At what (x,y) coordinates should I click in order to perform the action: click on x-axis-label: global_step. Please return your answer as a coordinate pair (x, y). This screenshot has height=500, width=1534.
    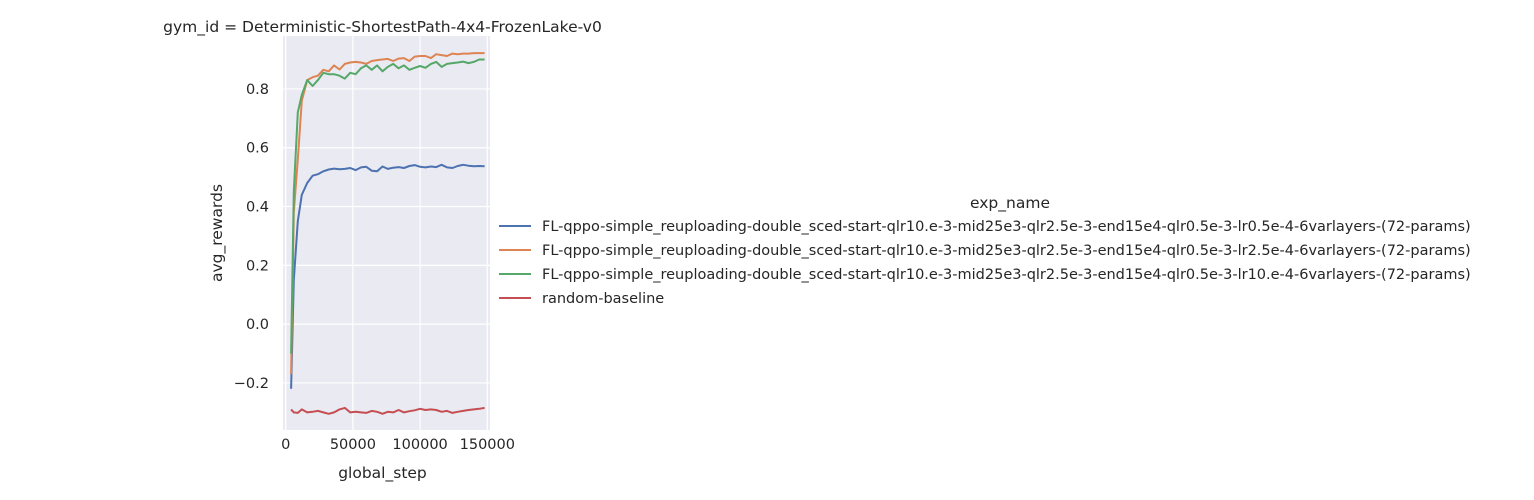
    Looking at the image, I should click on (382, 473).